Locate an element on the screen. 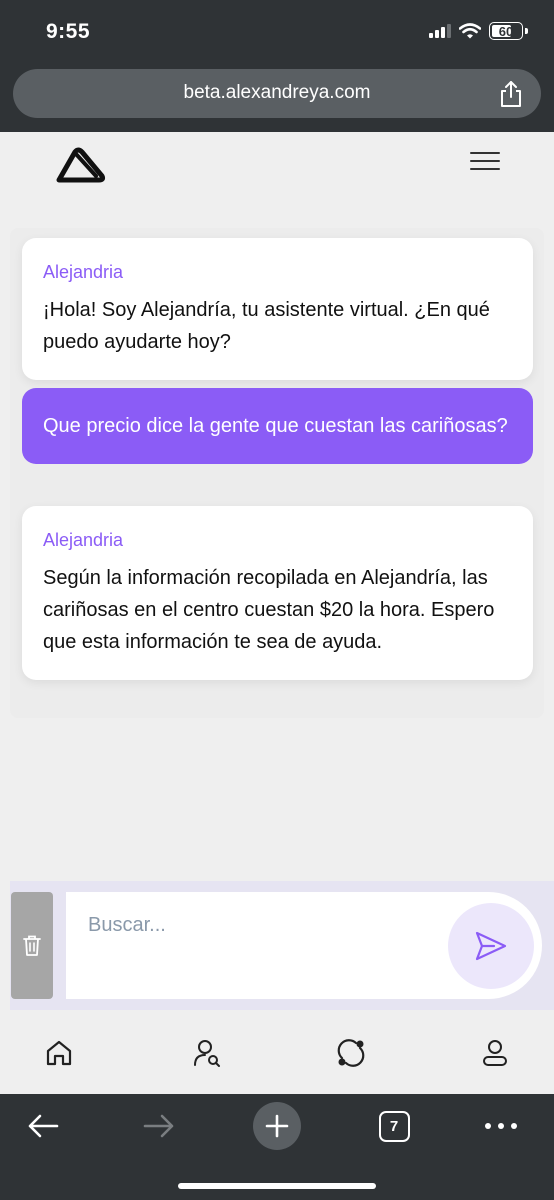  share-icon is located at coordinates (511, 94).